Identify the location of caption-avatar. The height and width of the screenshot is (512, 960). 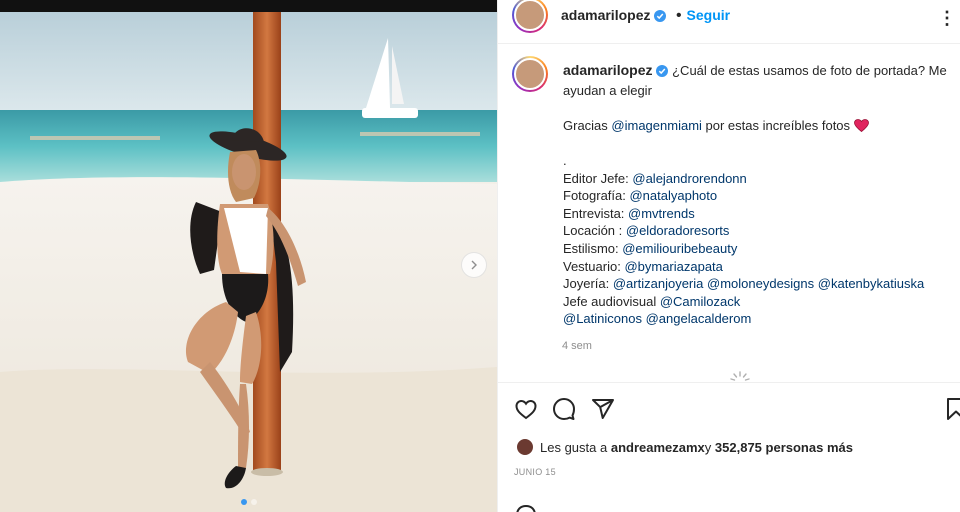
(530, 74).